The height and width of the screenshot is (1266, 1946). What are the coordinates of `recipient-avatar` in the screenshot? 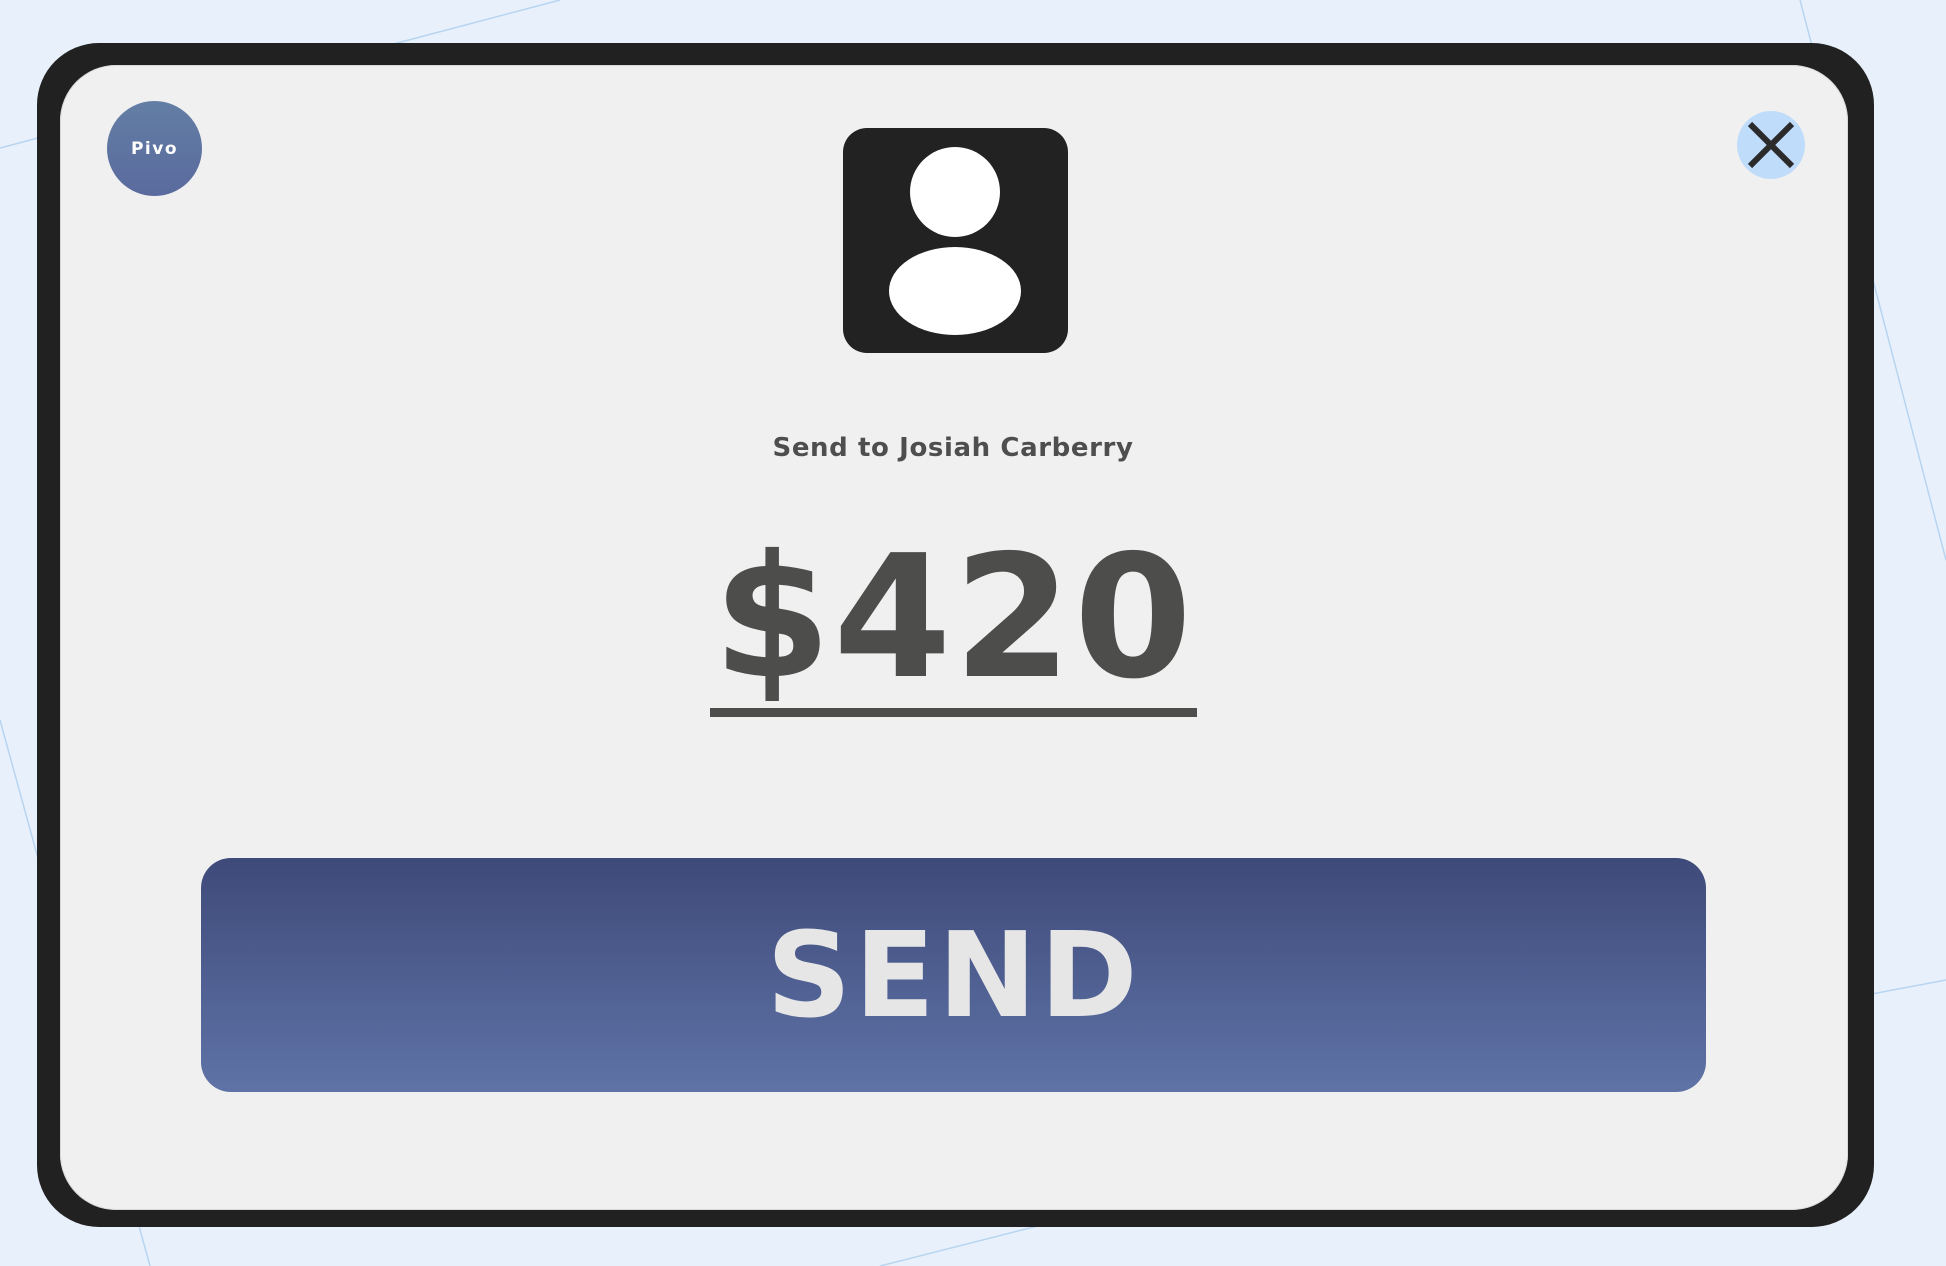 It's located at (955, 240).